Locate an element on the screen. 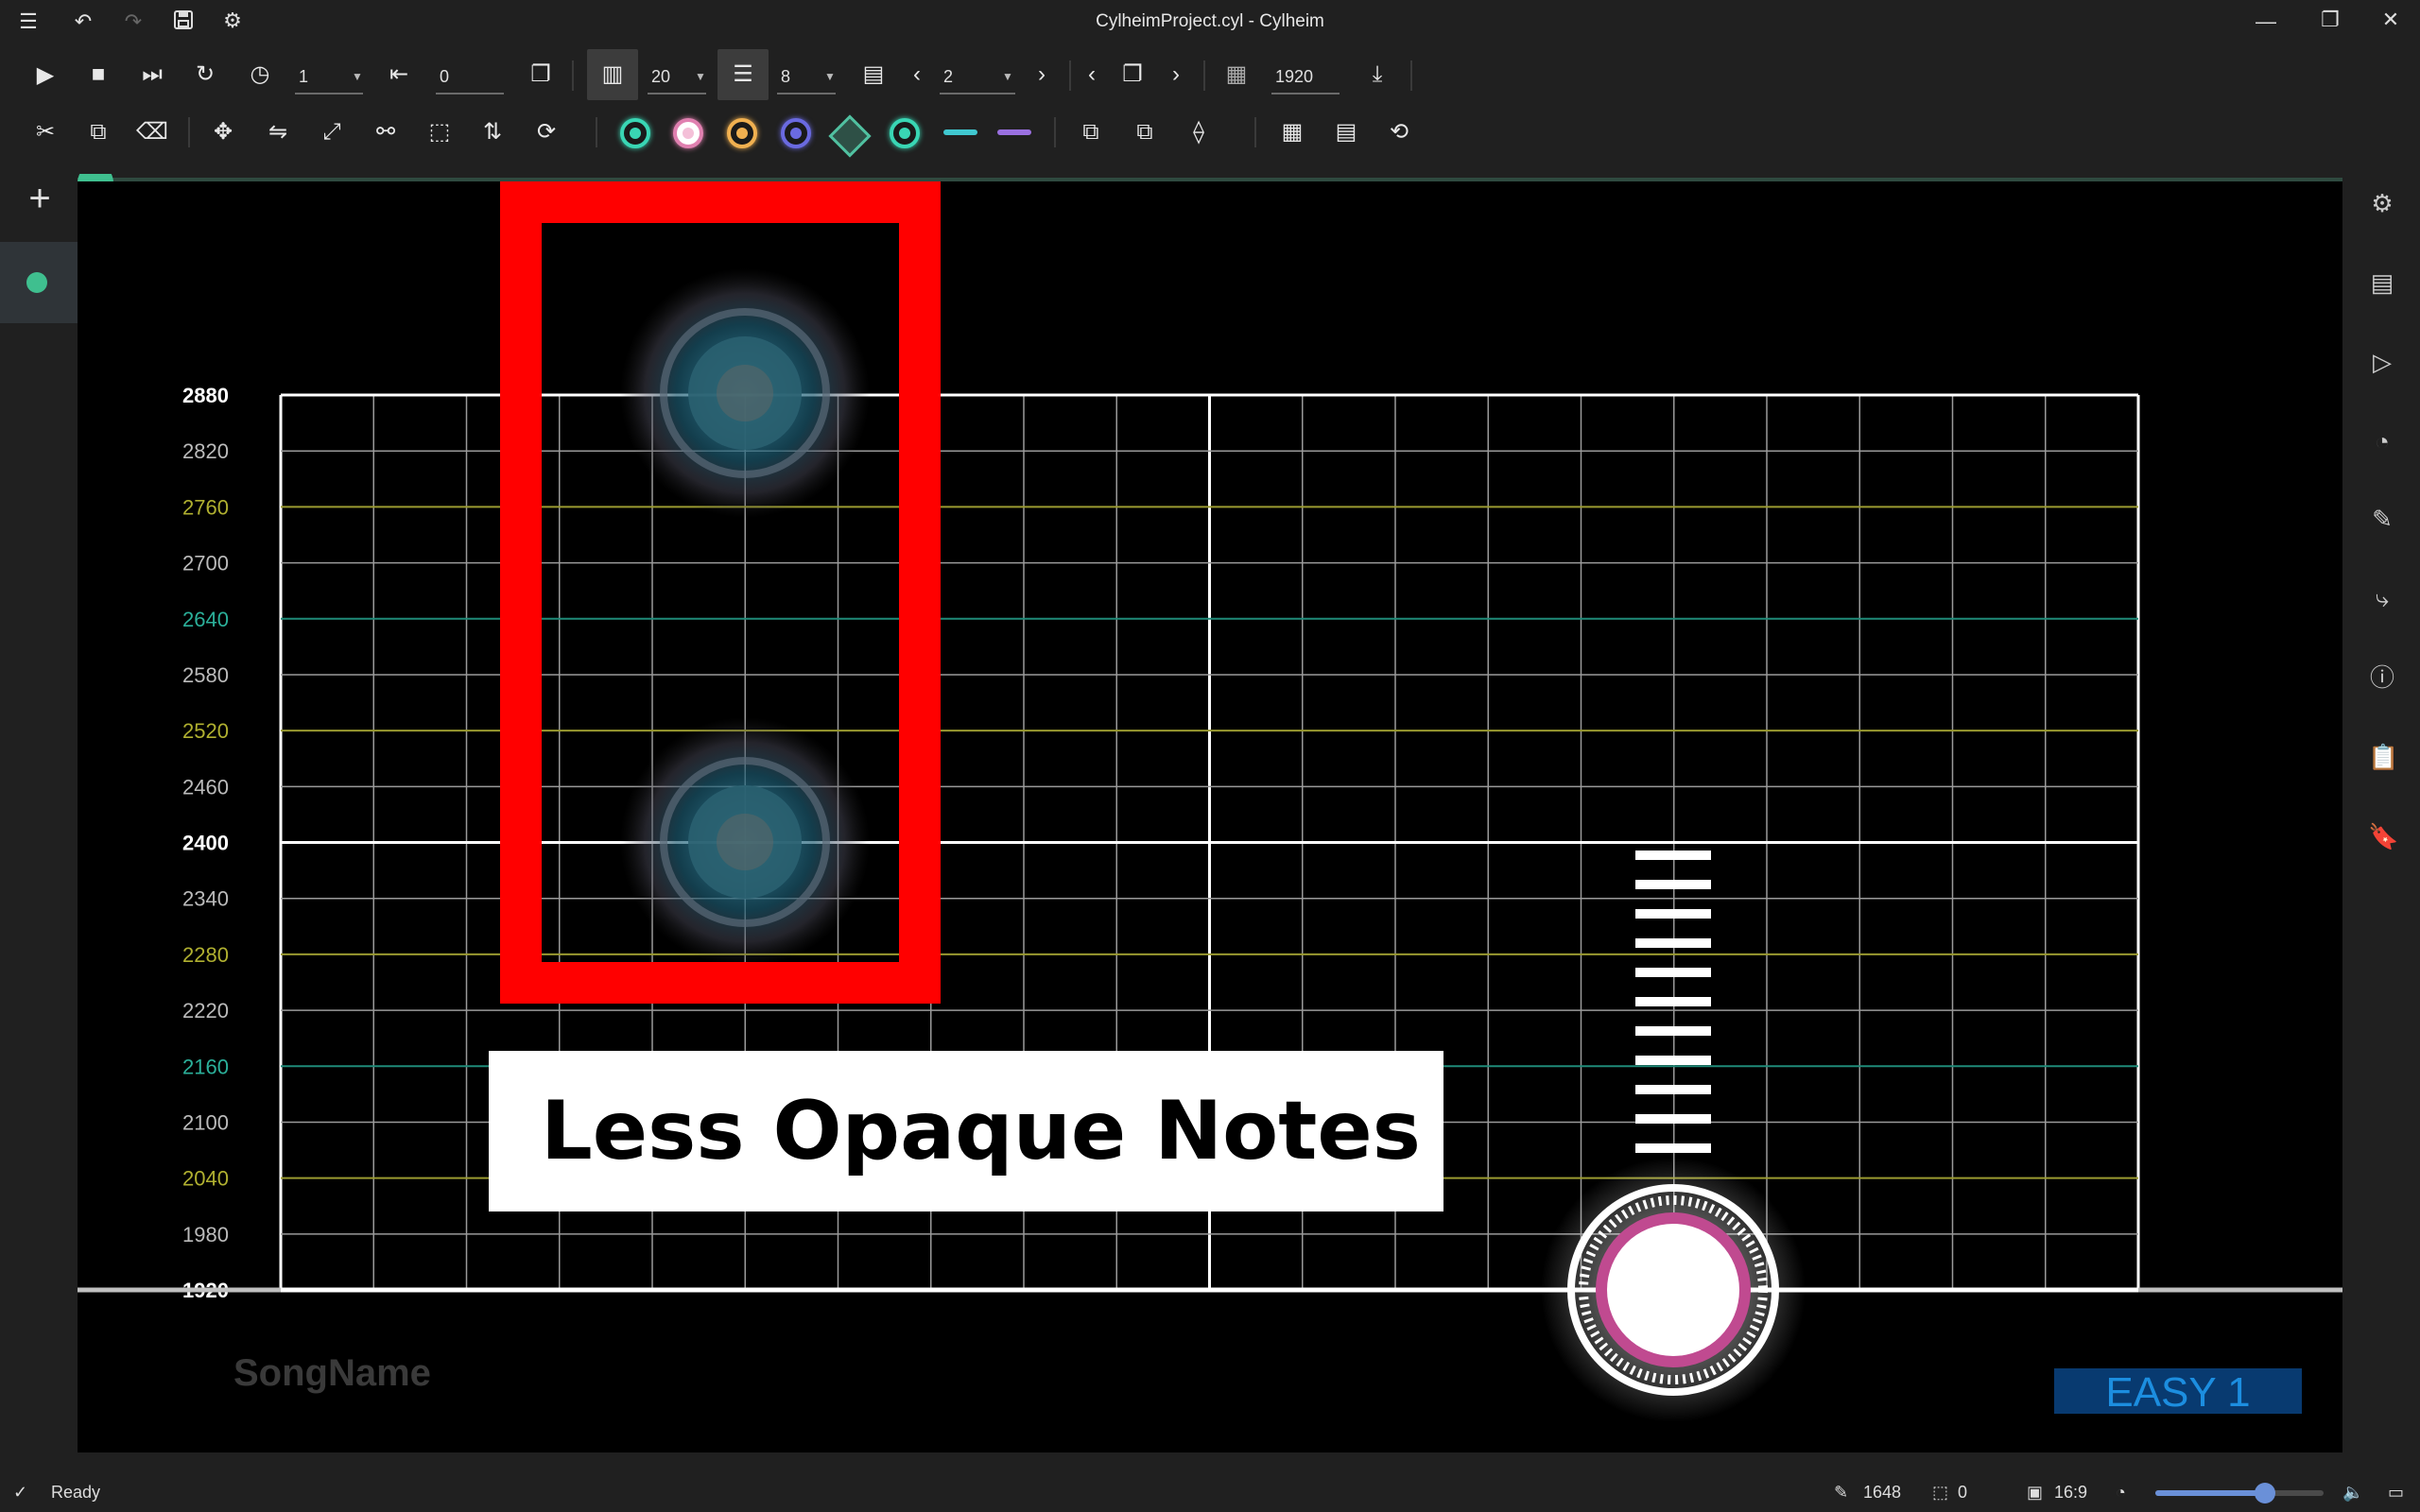  note-count: 1648 is located at coordinates (1882, 1492).